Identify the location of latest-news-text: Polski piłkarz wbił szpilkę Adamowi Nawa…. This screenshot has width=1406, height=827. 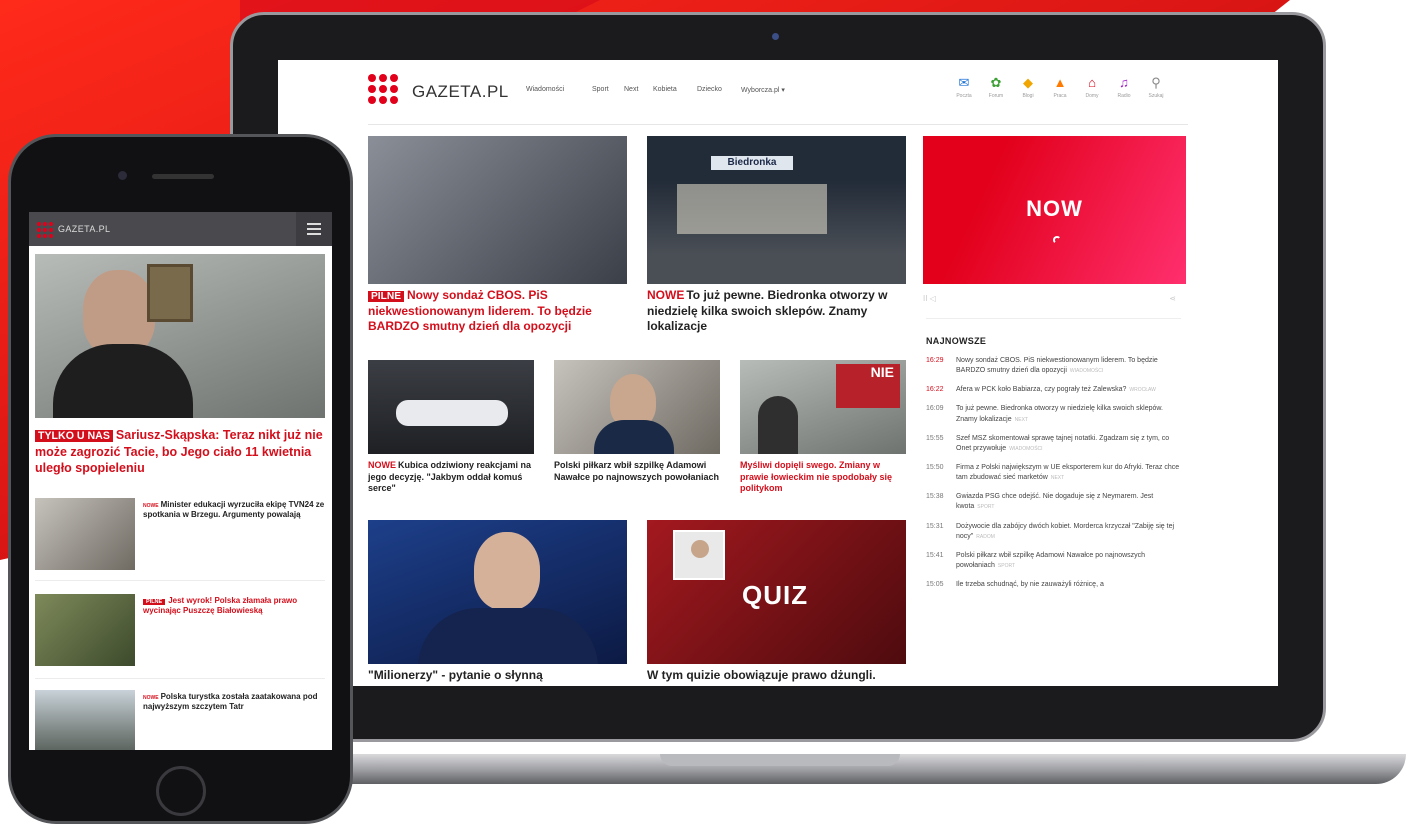
(1051, 560).